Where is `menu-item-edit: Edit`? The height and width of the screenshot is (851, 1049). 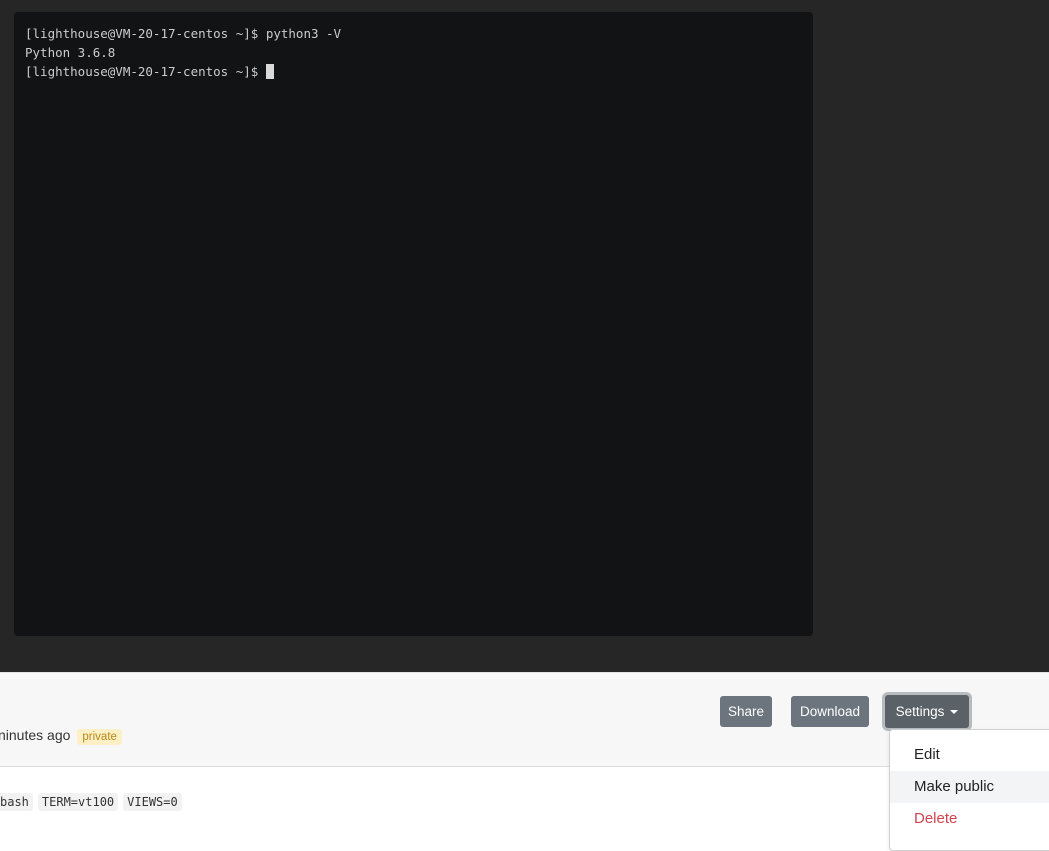 menu-item-edit: Edit is located at coordinates (969, 755).